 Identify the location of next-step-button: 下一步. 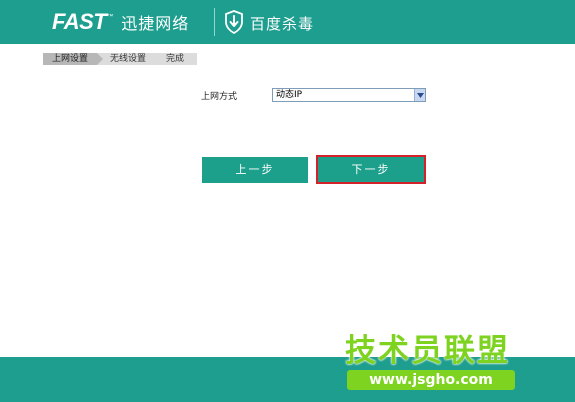
(371, 169).